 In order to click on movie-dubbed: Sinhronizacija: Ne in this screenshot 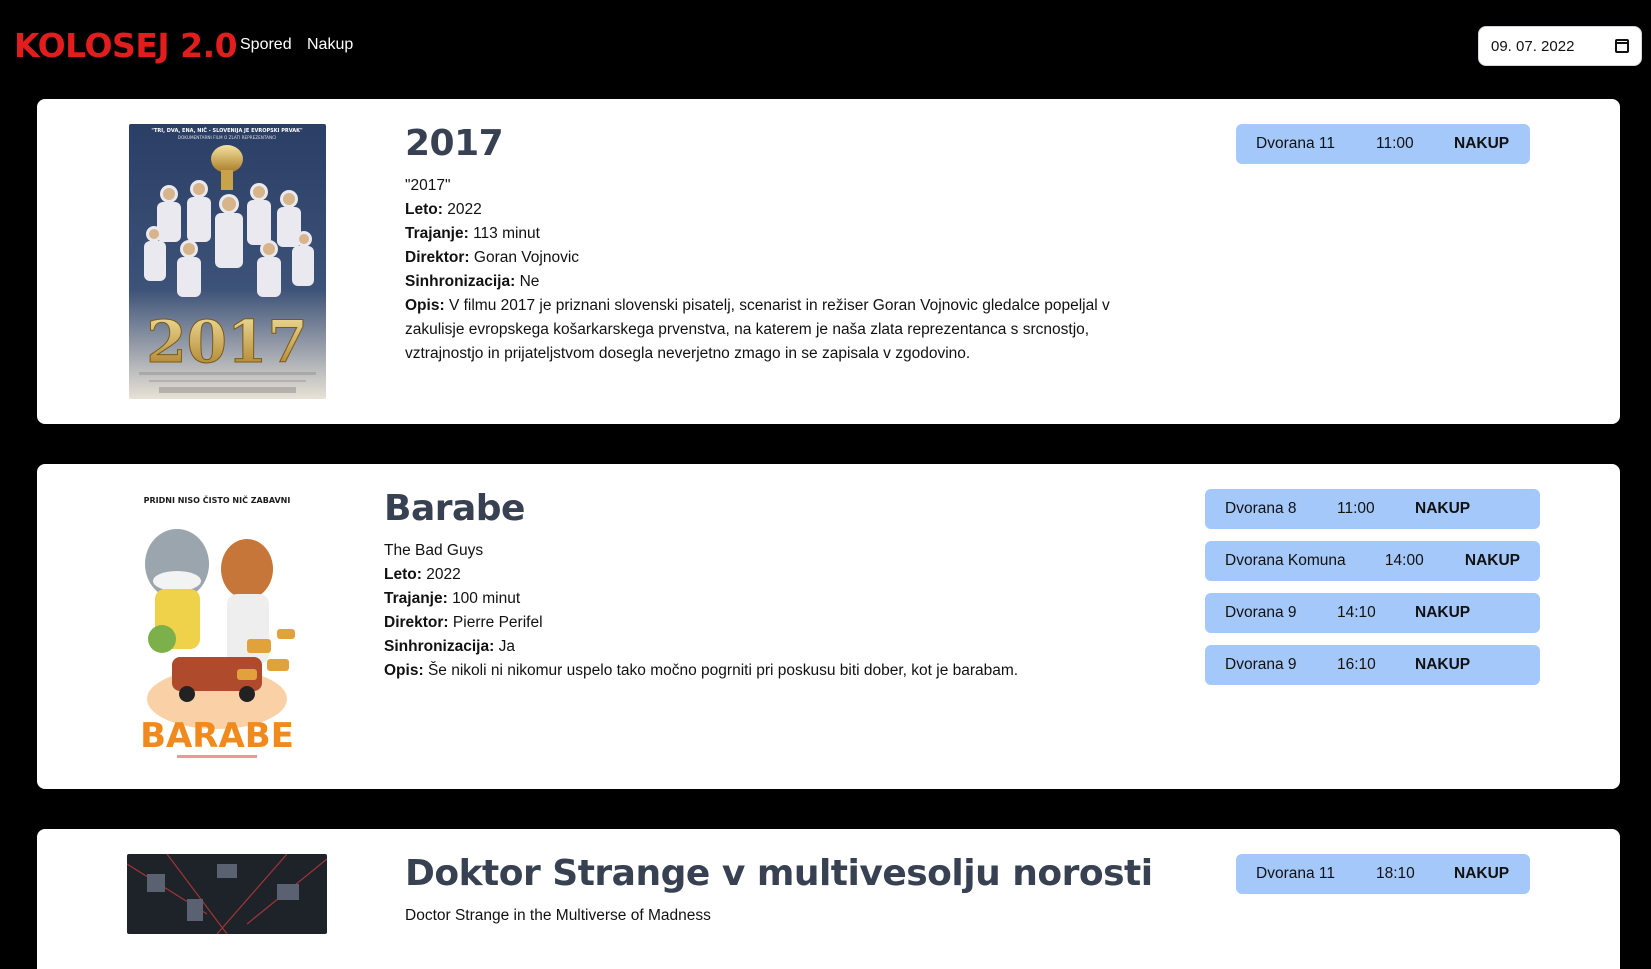, I will do `click(765, 282)`.